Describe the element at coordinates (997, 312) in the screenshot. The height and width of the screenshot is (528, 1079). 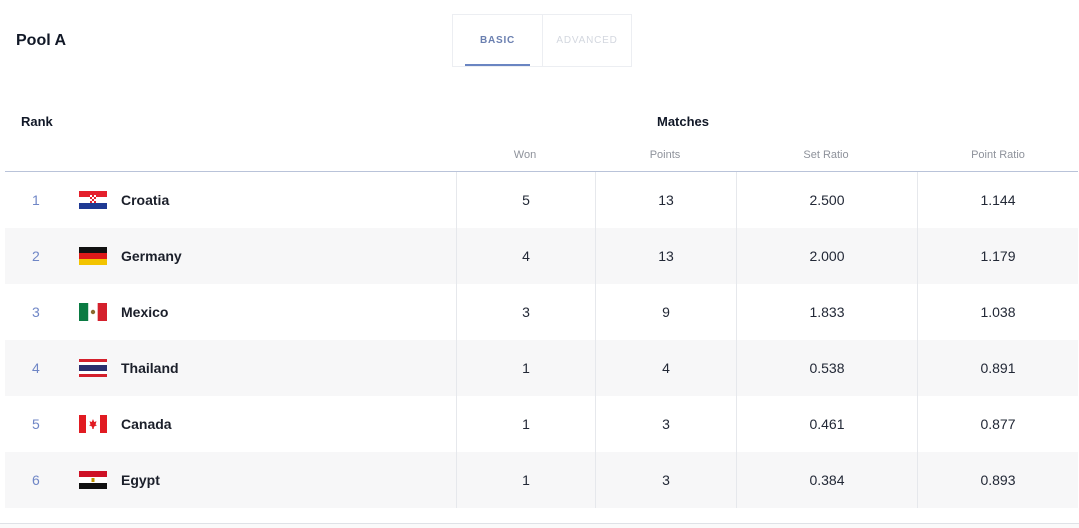
I see `point-ratio-cell: 1.038` at that location.